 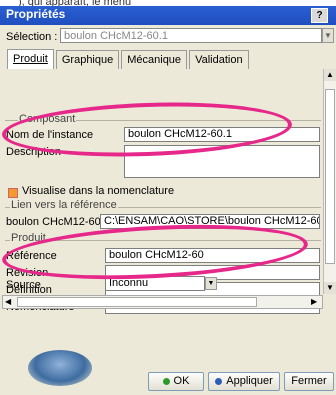 What do you see at coordinates (319, 15) in the screenshot?
I see `help-button: ?` at bounding box center [319, 15].